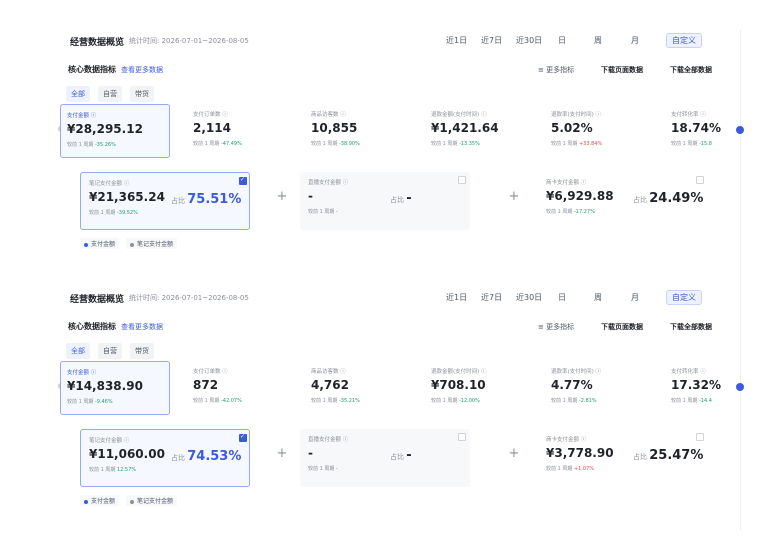 The width and height of the screenshot is (777, 545). What do you see at coordinates (82, 116) in the screenshot?
I see `metric-label: 支付金额 ⓘ` at bounding box center [82, 116].